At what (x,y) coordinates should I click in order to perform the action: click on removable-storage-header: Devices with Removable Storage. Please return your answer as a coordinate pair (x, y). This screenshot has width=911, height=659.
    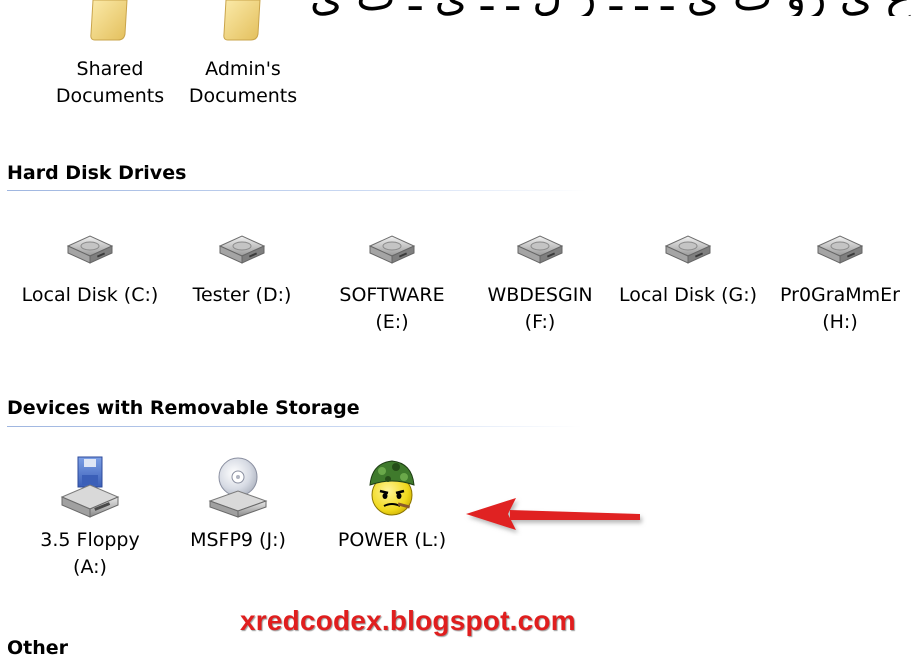
    Looking at the image, I should click on (183, 408).